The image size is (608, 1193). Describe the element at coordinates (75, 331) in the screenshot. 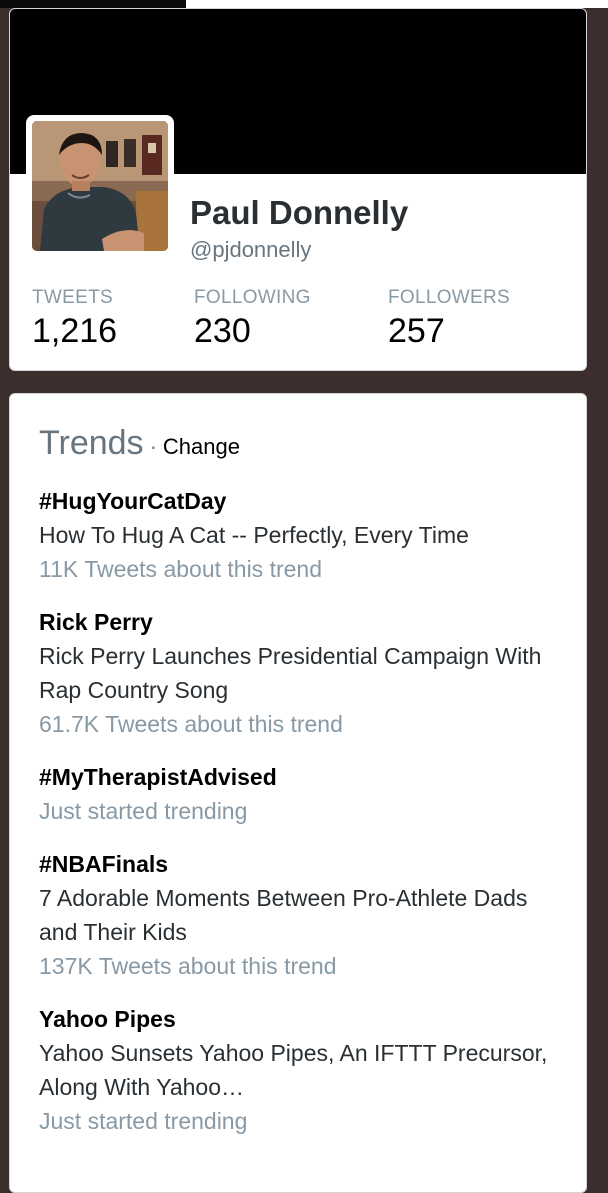

I see `stat-value: 1,216` at that location.